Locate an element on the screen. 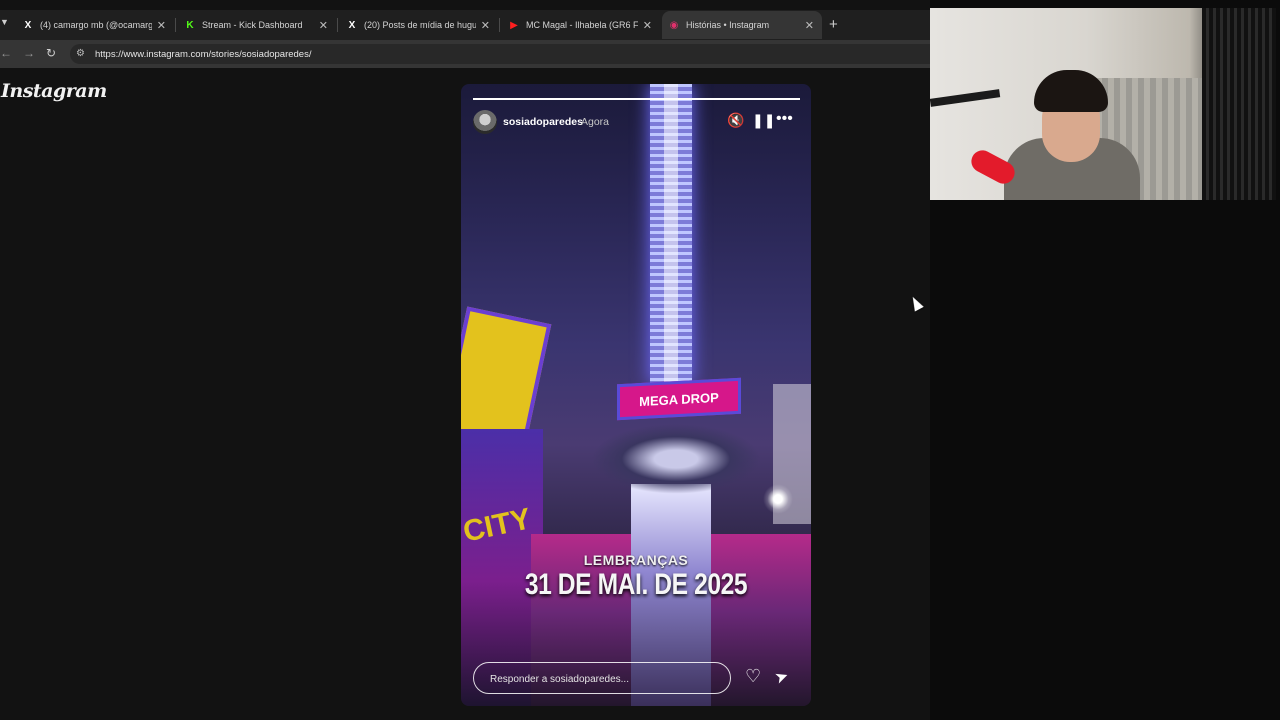 The height and width of the screenshot is (720, 1280). kick-logo-icon: K is located at coordinates (190, 25).